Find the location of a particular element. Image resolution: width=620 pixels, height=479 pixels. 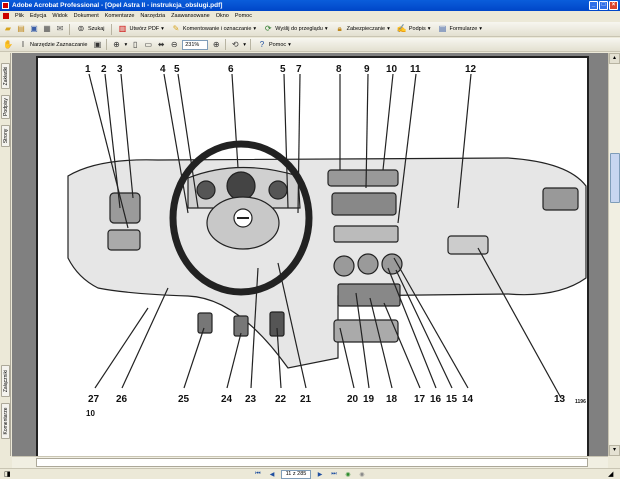

horizontal-scrollbar is located at coordinates (310, 462).